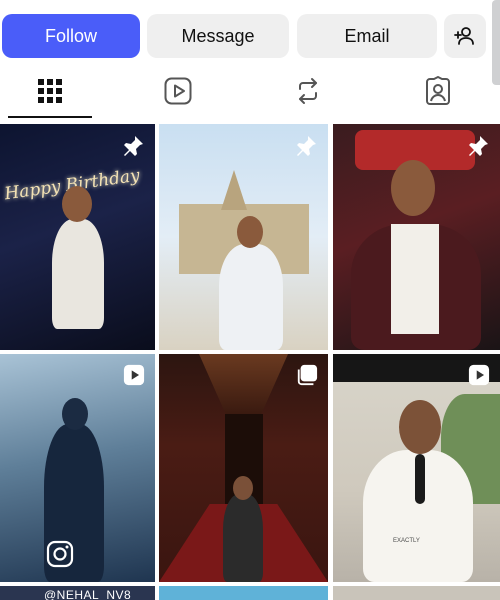  Describe the element at coordinates (60, 554) in the screenshot. I see `instagram-logo-icon` at that location.